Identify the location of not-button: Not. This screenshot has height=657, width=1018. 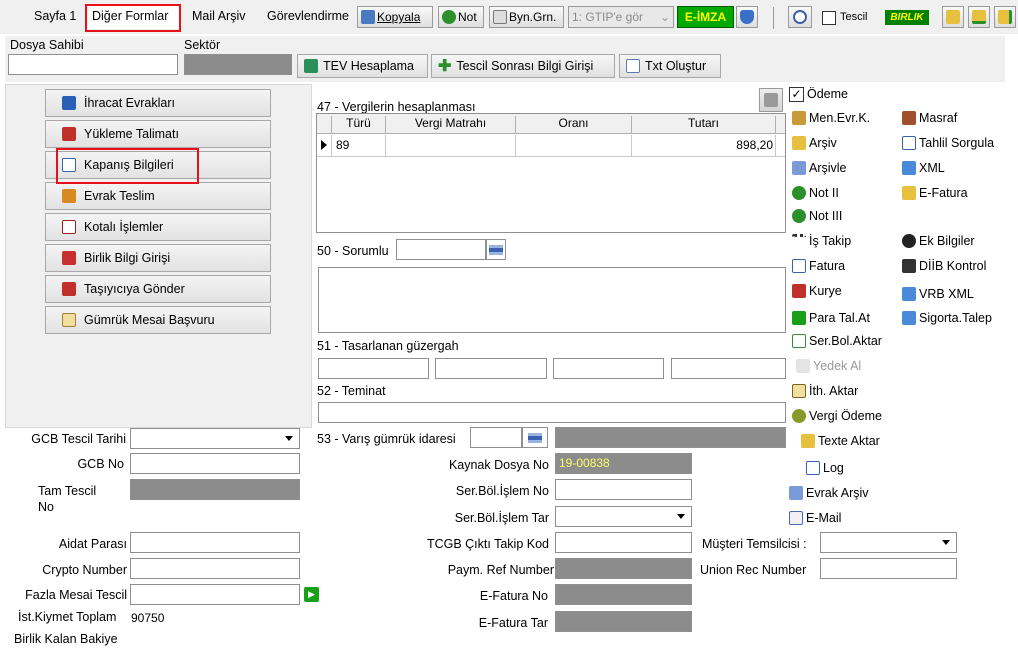
(461, 17).